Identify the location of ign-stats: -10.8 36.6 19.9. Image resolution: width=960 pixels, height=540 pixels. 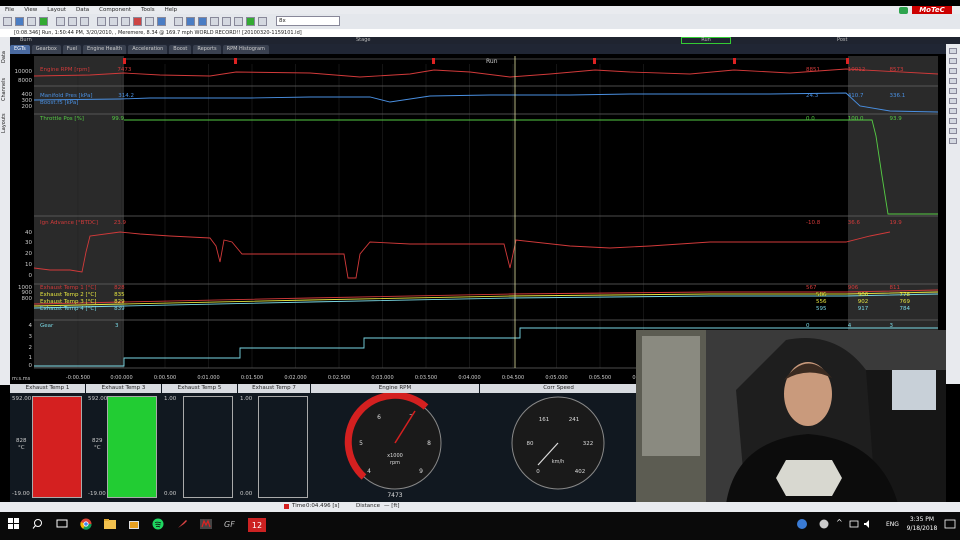
(868, 223).